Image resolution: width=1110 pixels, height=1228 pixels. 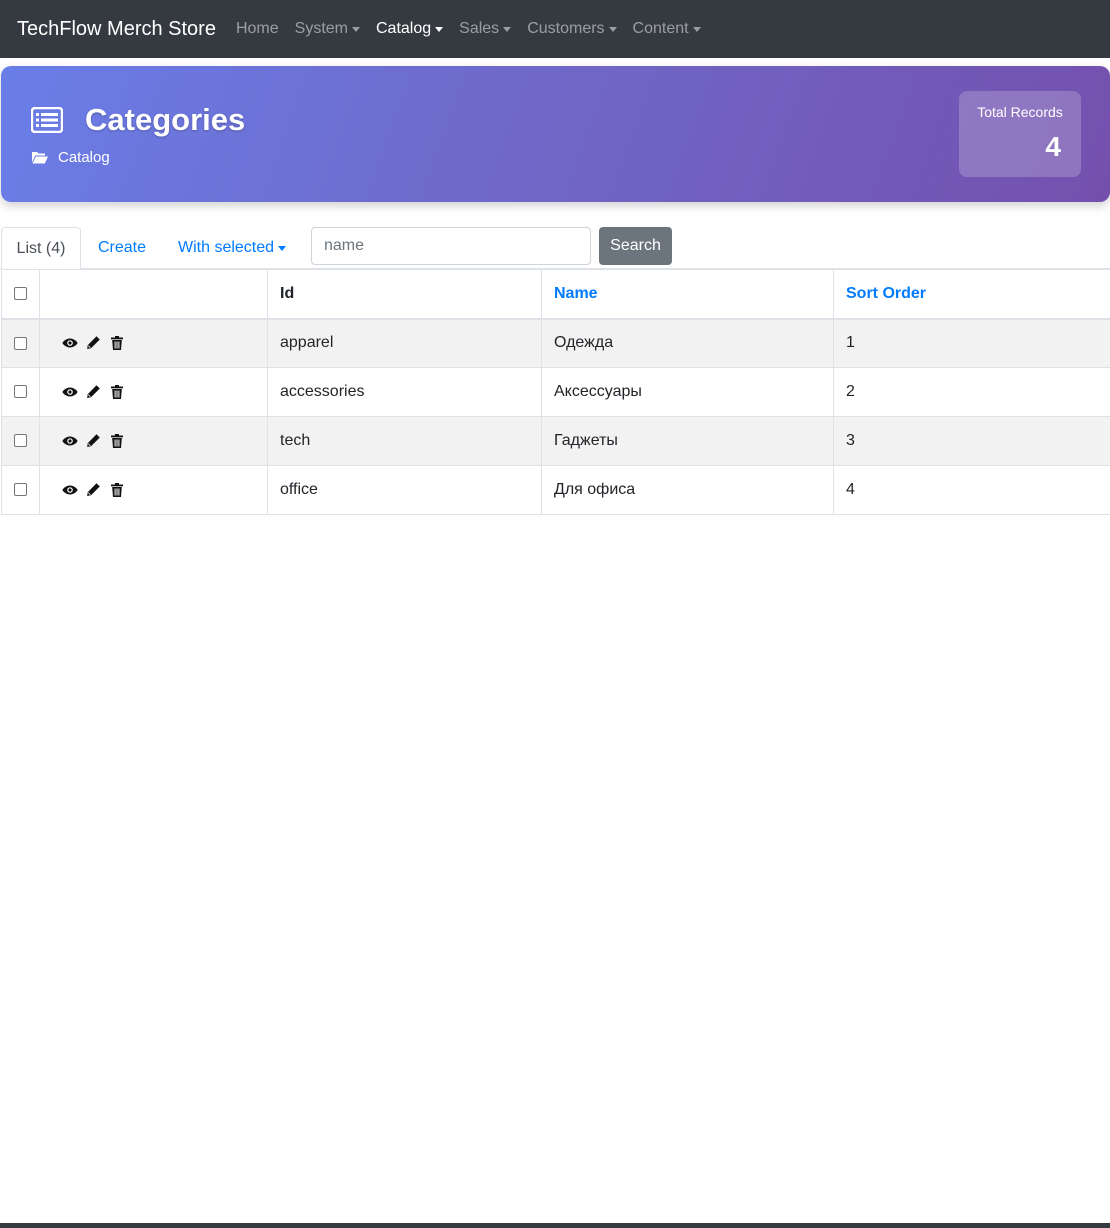 I want to click on folder-open-icon, so click(x=40, y=158).